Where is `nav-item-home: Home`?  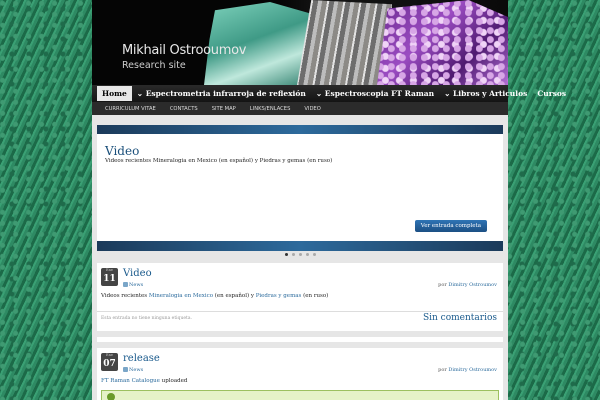 nav-item-home: Home is located at coordinates (114, 93).